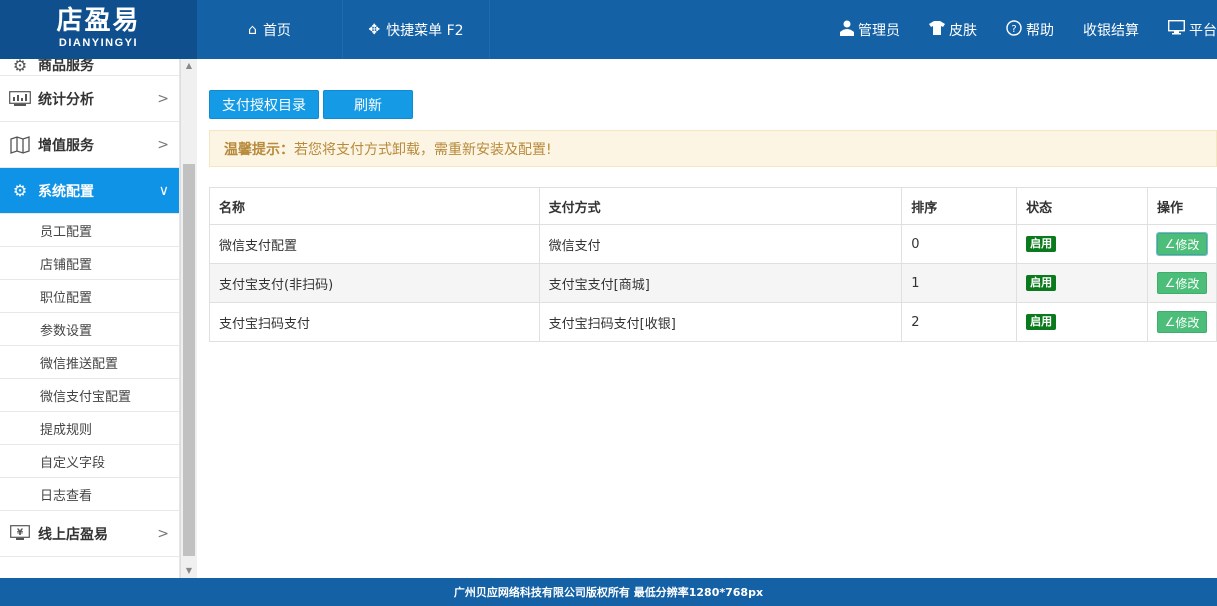 Image resolution: width=1217 pixels, height=606 pixels. I want to click on nav-platform-label: 平台, so click(1203, 30).